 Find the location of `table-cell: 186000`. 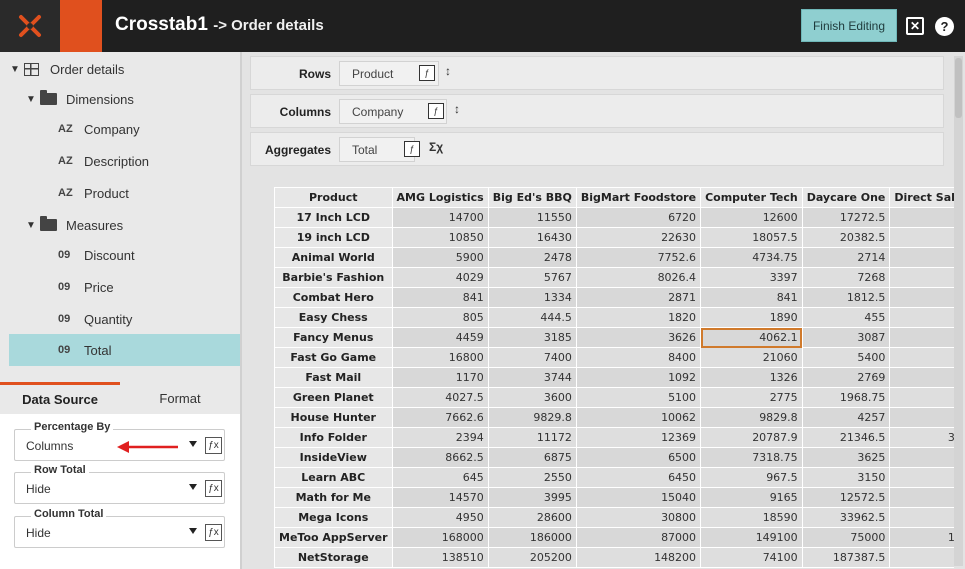

table-cell: 186000 is located at coordinates (532, 537).